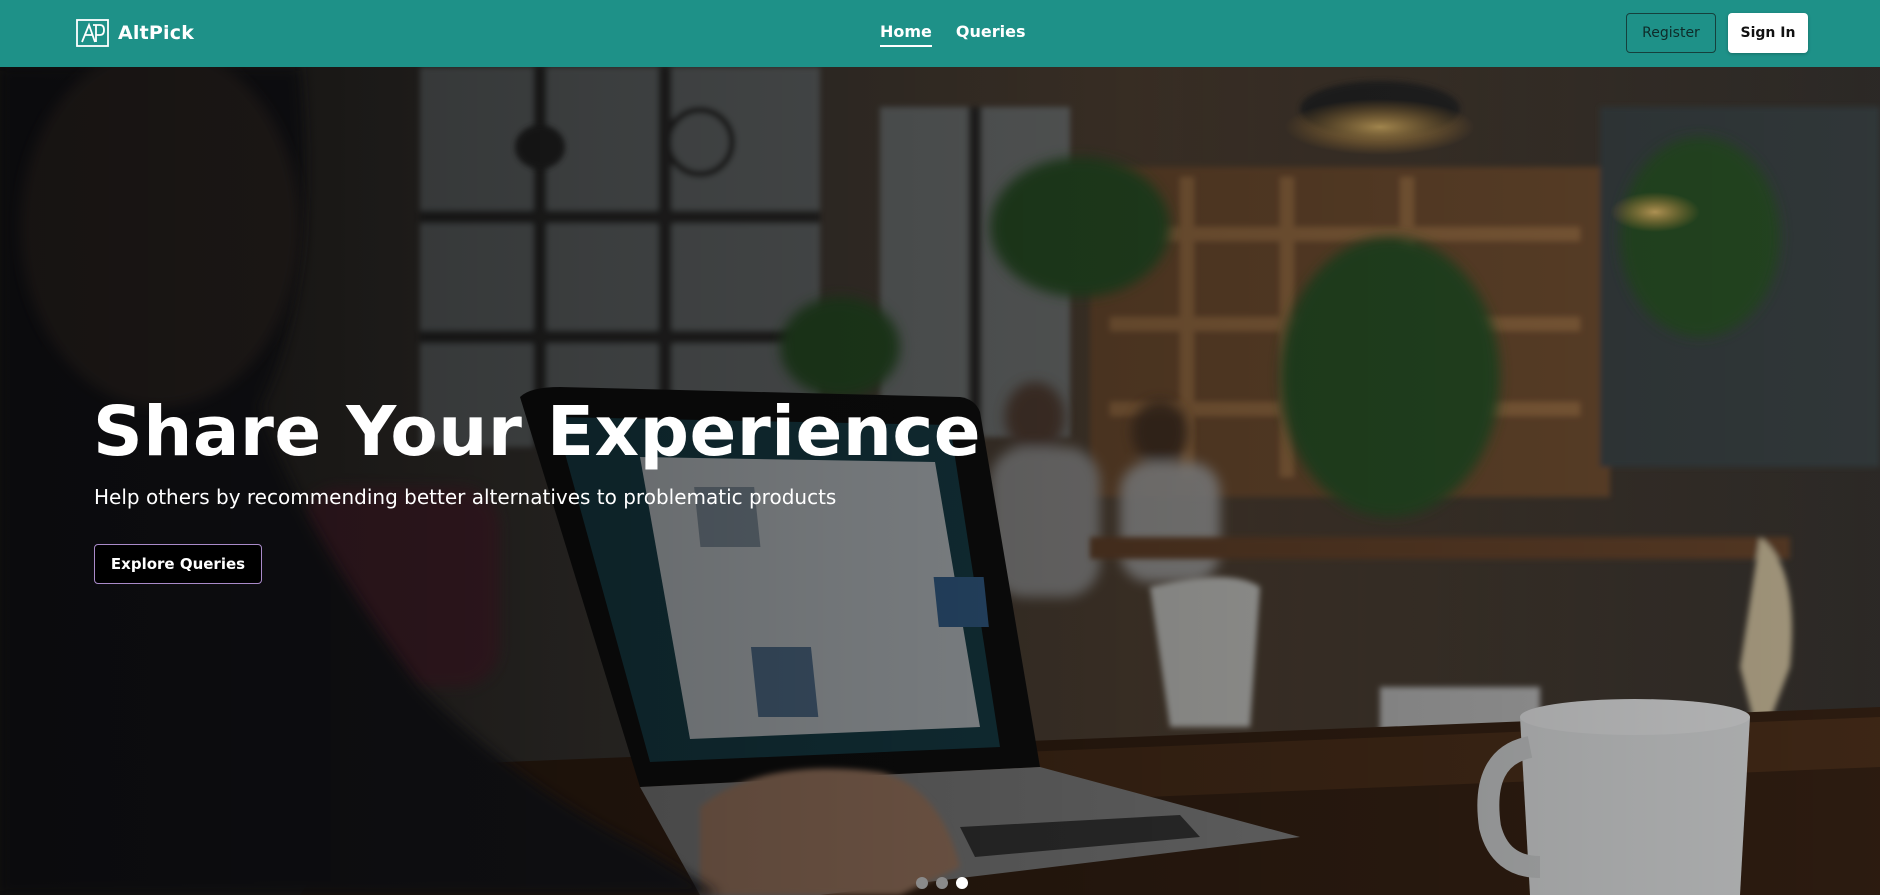 This screenshot has height=895, width=1880. I want to click on sign-in-button: Sign In, so click(1768, 33).